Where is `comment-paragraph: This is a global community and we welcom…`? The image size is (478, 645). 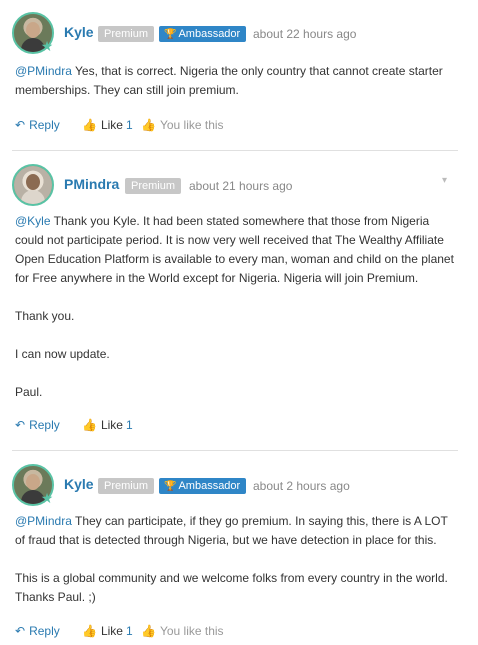 comment-paragraph: This is a global community and we welcom… is located at coordinates (231, 587).